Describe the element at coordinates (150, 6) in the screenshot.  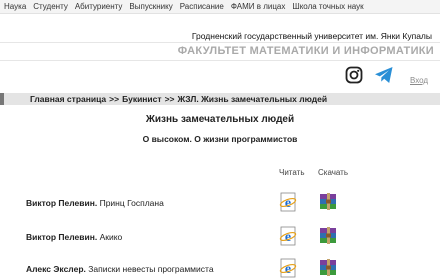
I see `nav-graduate: Выпускнику` at that location.